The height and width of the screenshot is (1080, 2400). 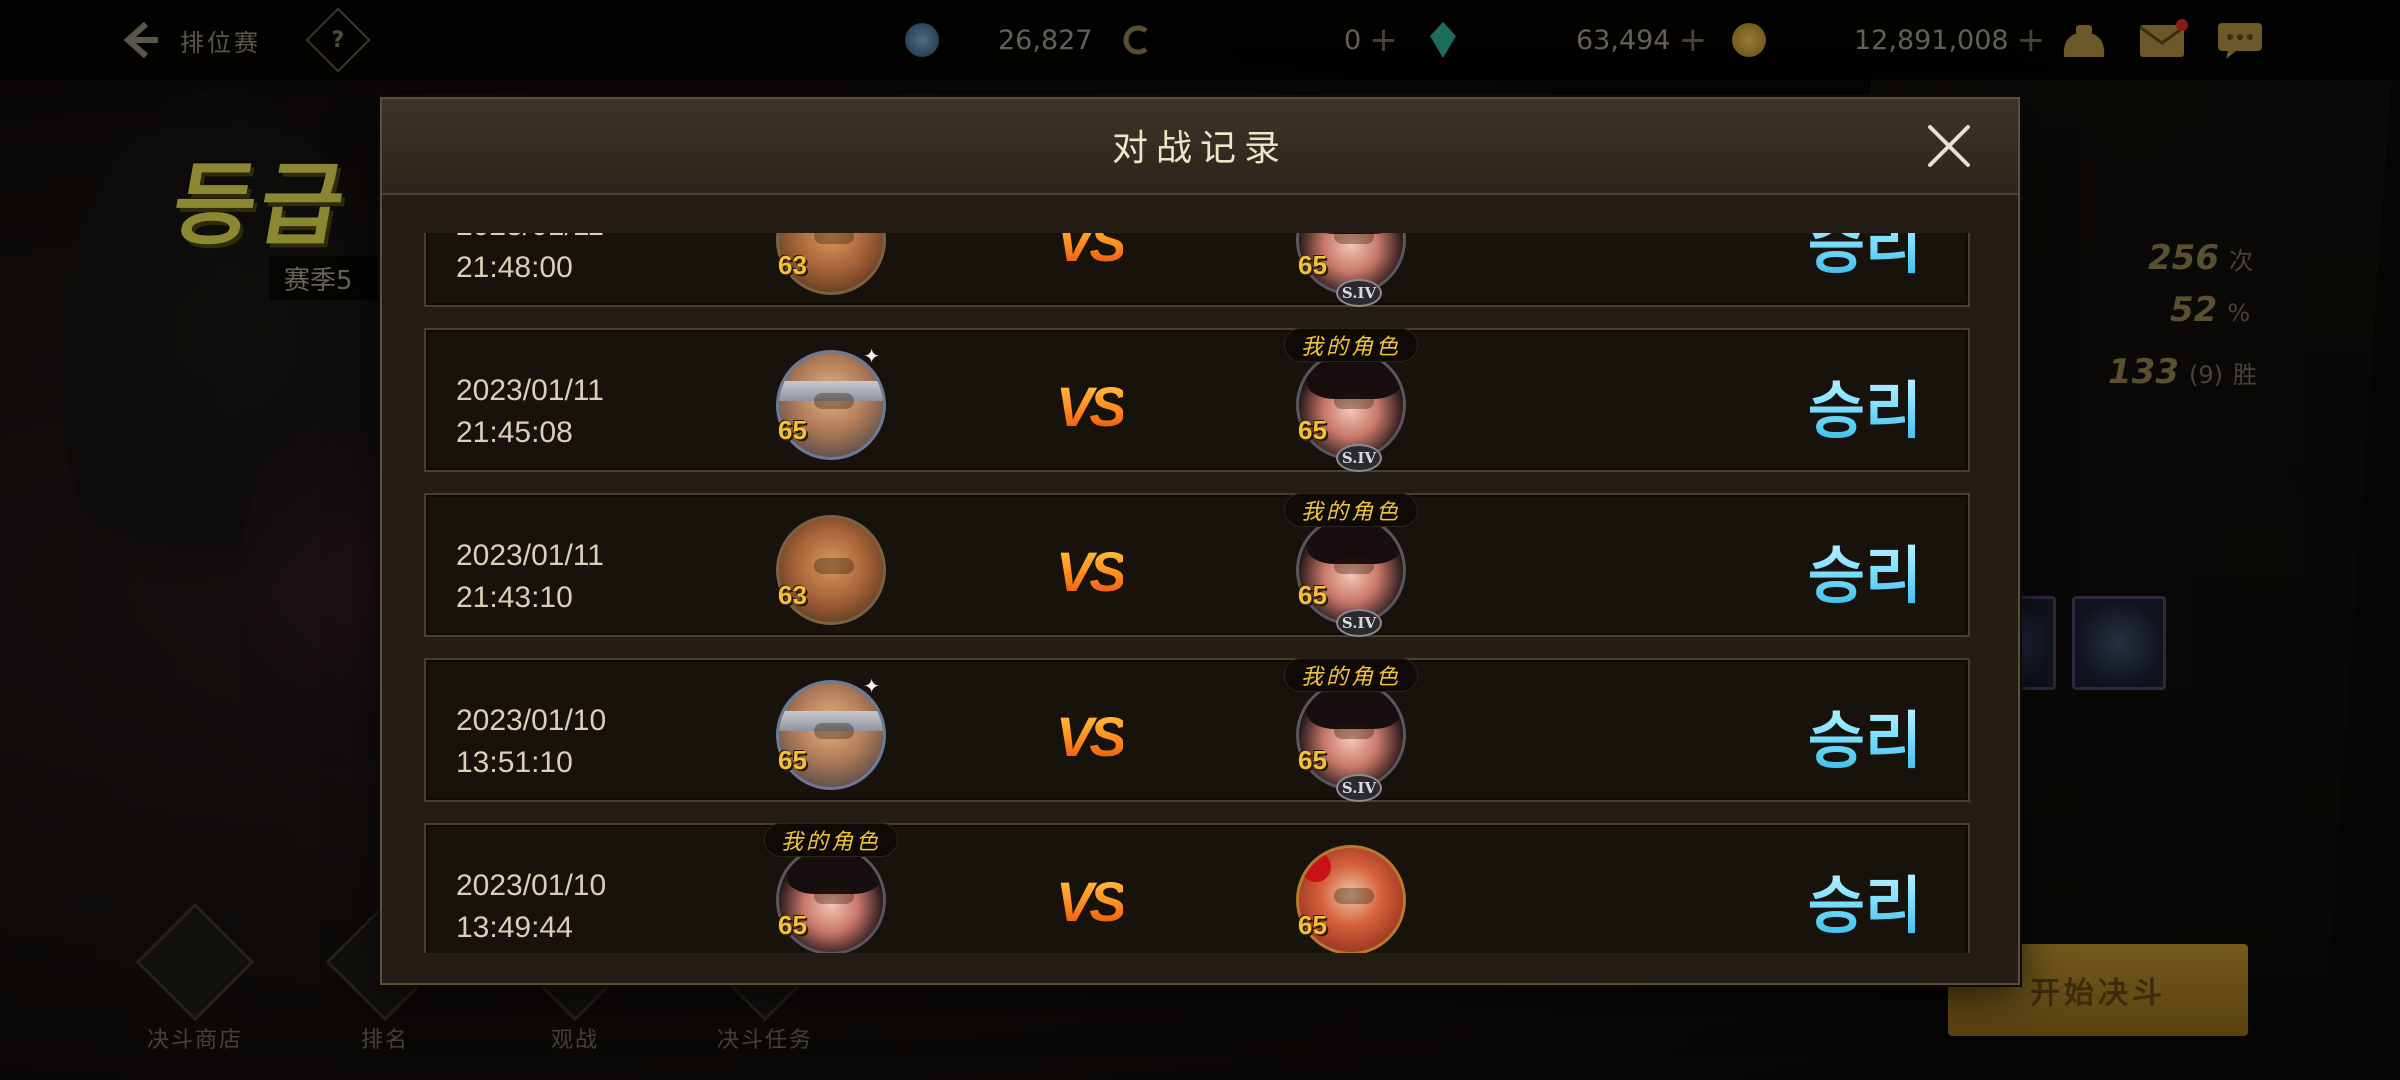 I want to click on battle-datetime: 2023/01/10 13:51:10, so click(x=531, y=742).